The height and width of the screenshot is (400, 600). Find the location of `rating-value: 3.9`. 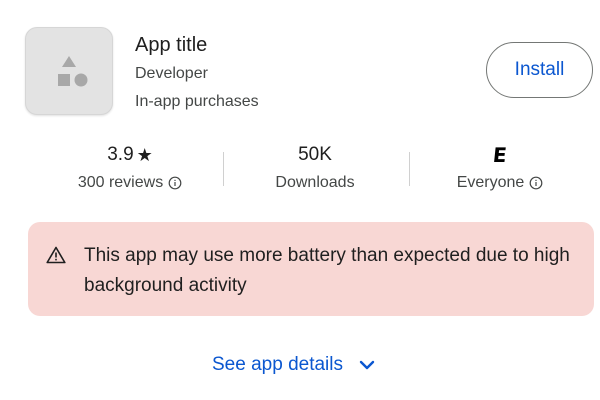

rating-value: 3.9 is located at coordinates (120, 154).